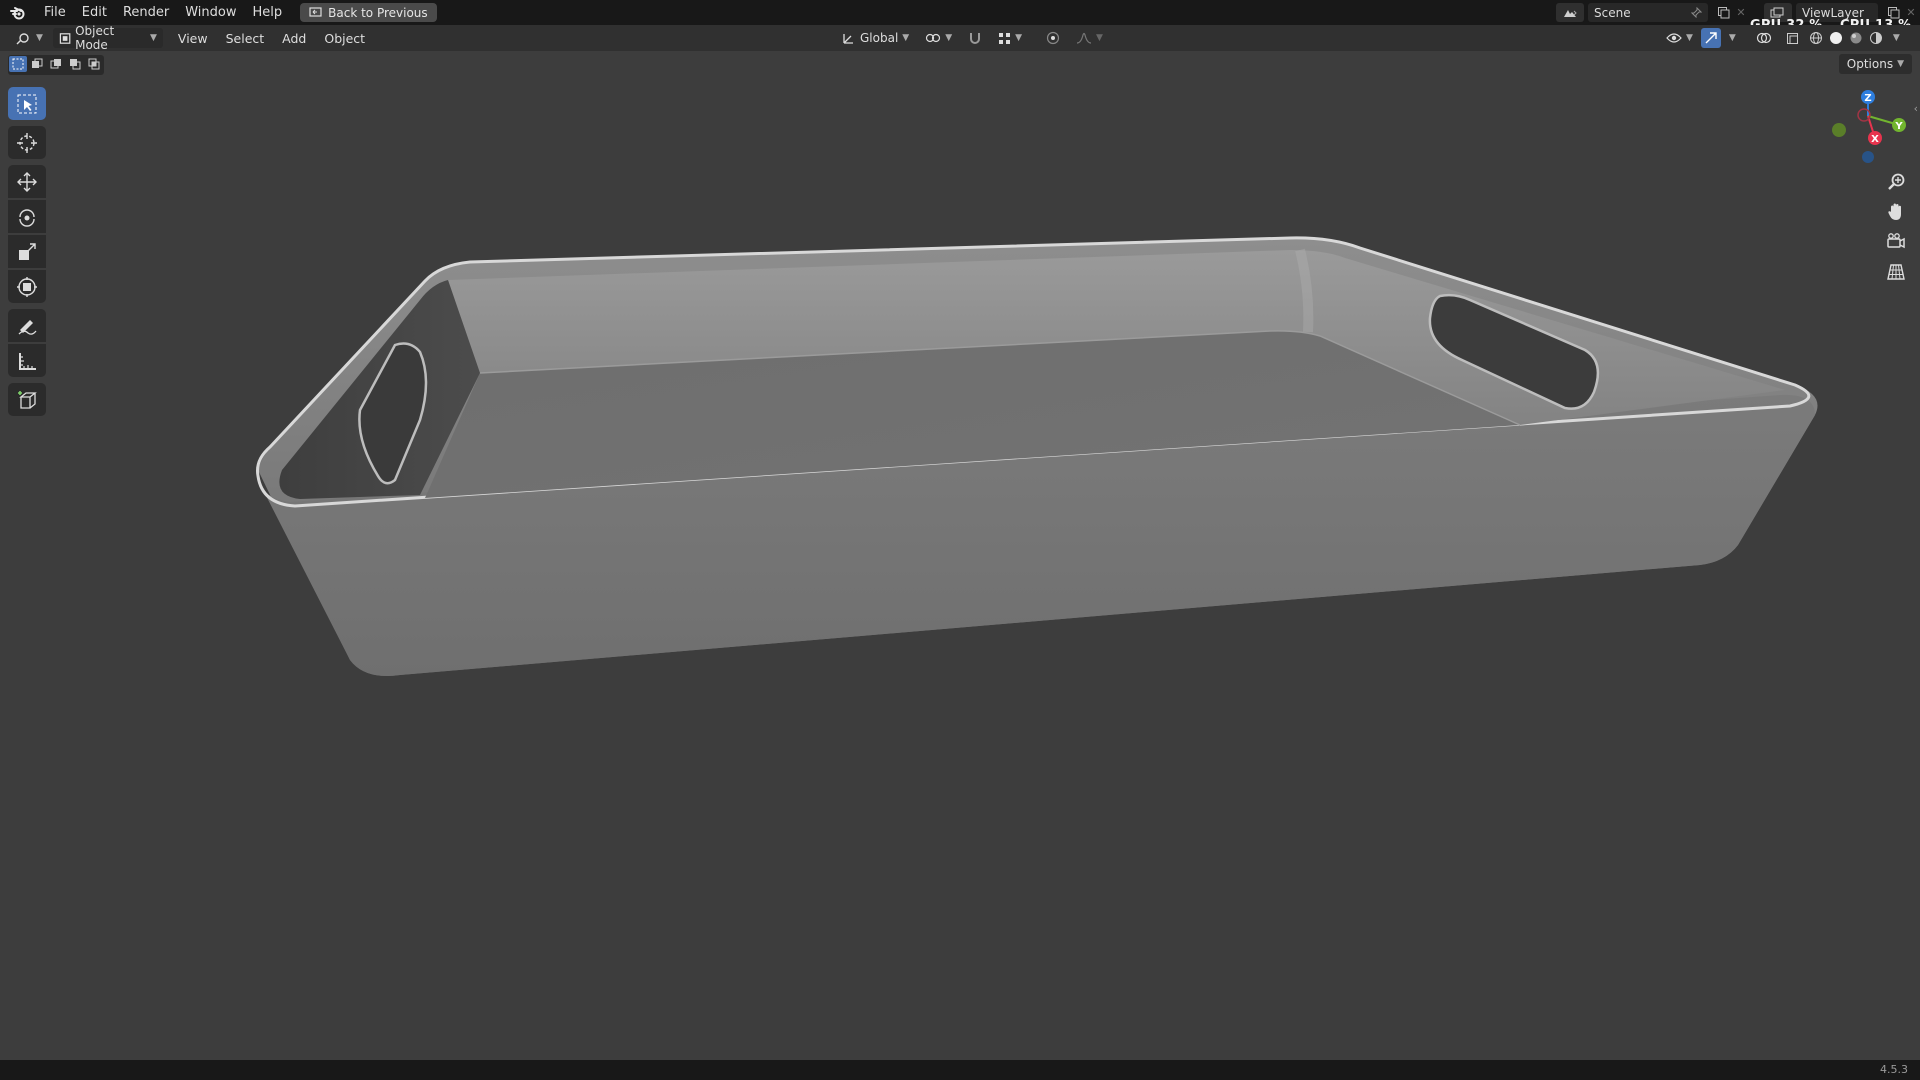 This screenshot has height=1080, width=1920. I want to click on status-bar: 4.5.3, so click(960, 1070).